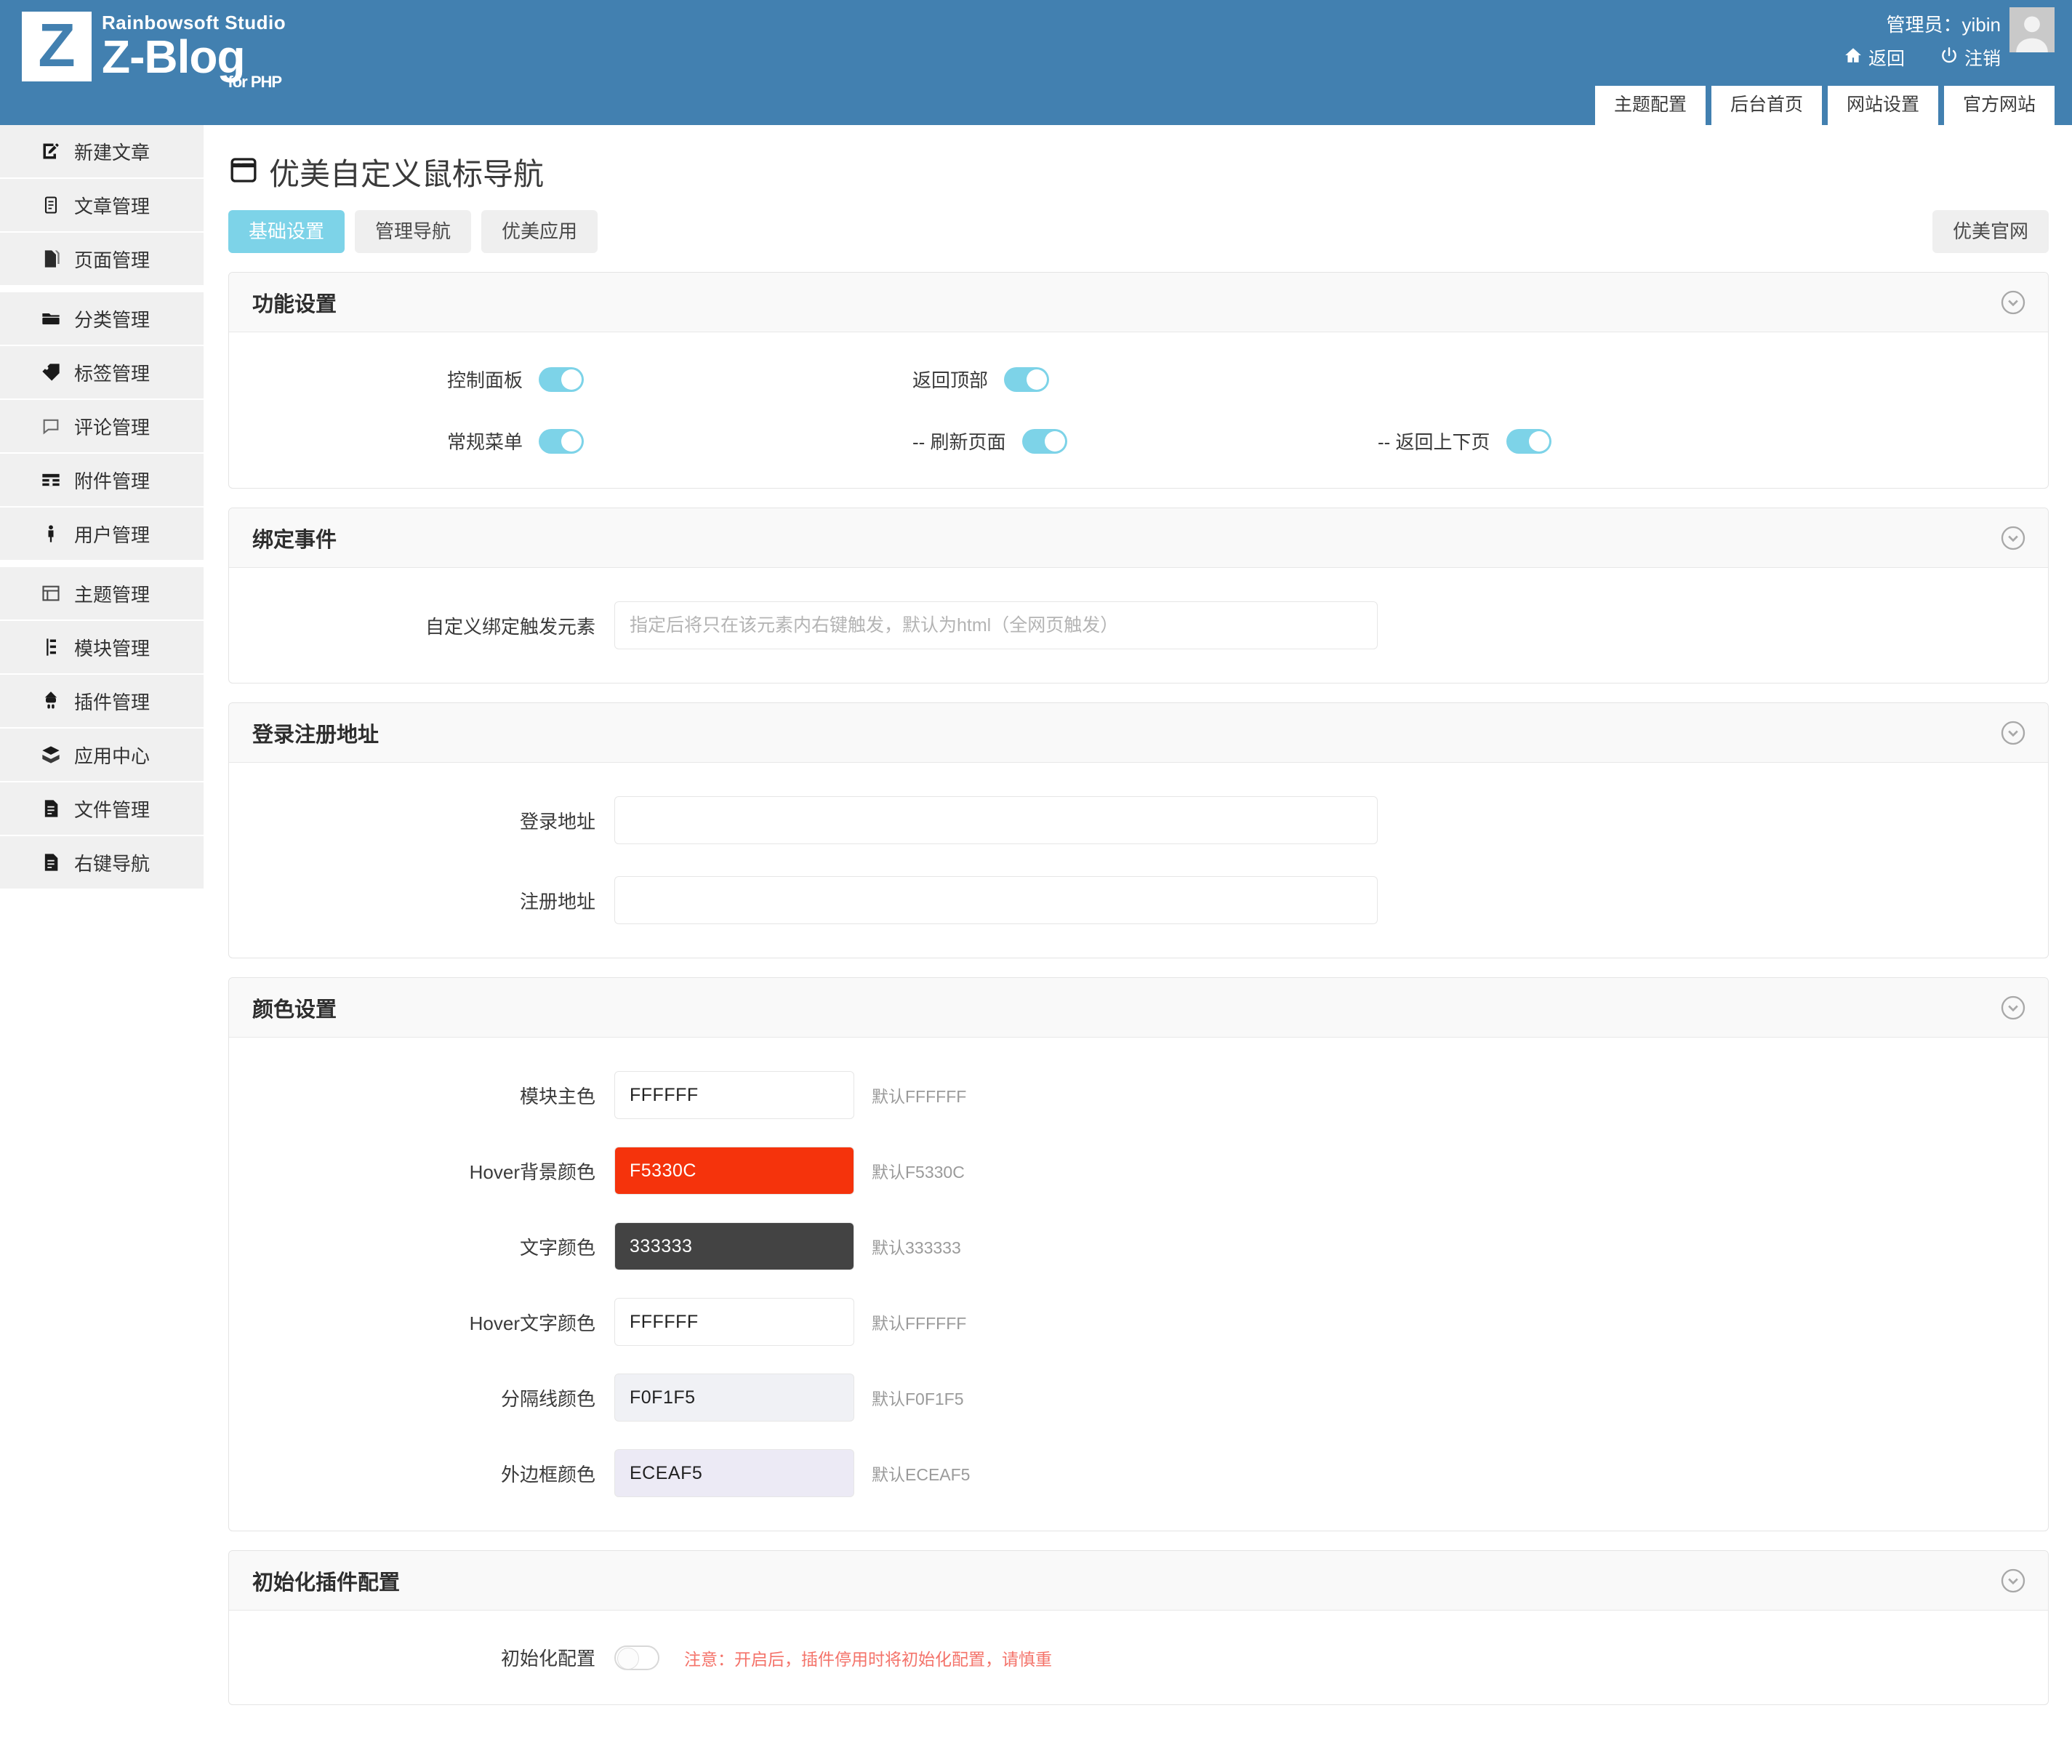 The width and height of the screenshot is (2072, 1764). I want to click on prev-next-page-switch, so click(1529, 441).